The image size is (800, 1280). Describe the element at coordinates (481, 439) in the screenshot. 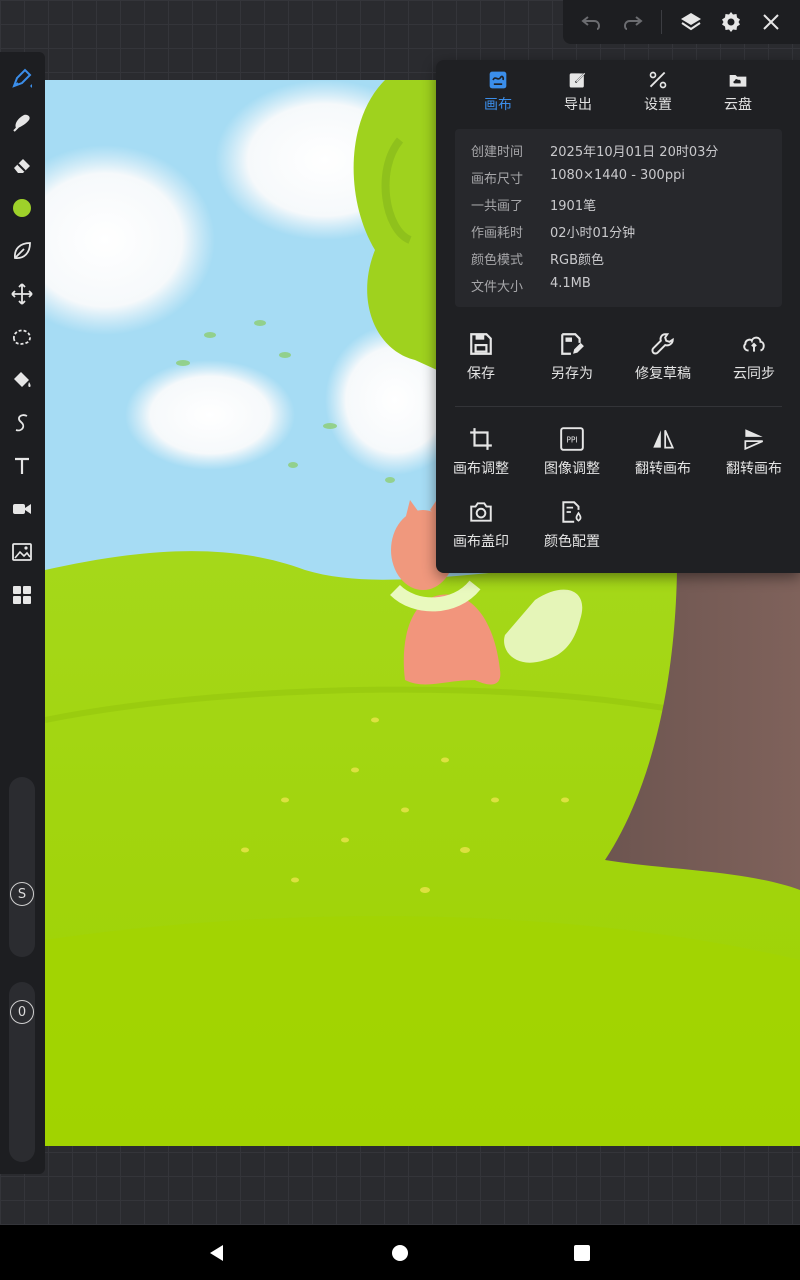

I see `crop-icon` at that location.